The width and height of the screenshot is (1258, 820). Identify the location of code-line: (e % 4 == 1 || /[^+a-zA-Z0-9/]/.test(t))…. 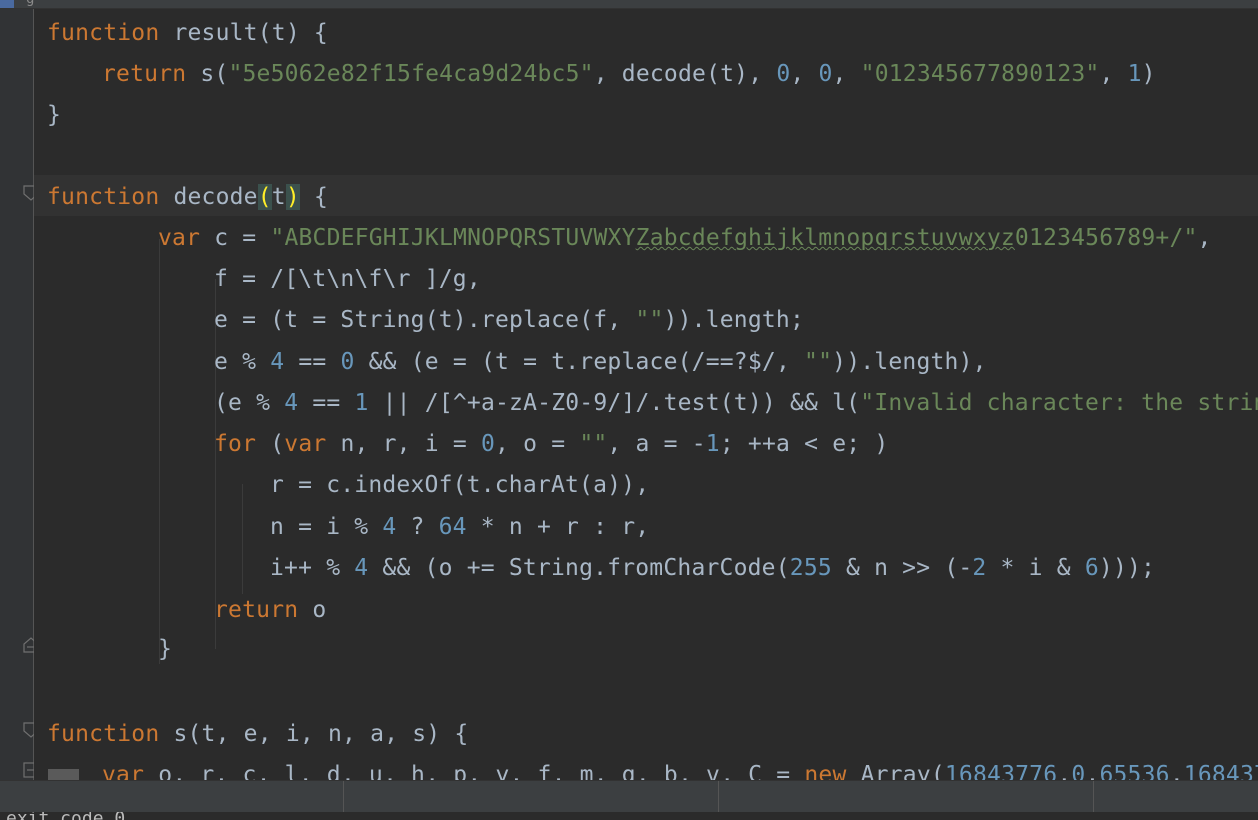
(736, 403).